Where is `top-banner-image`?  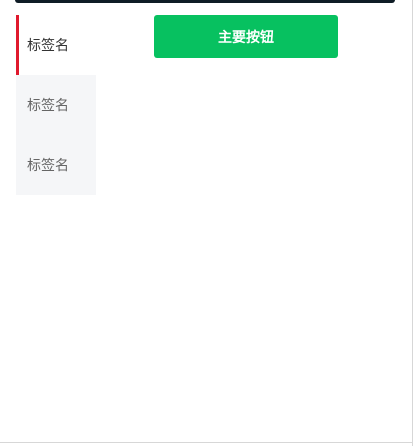 top-banner-image is located at coordinates (205, 1).